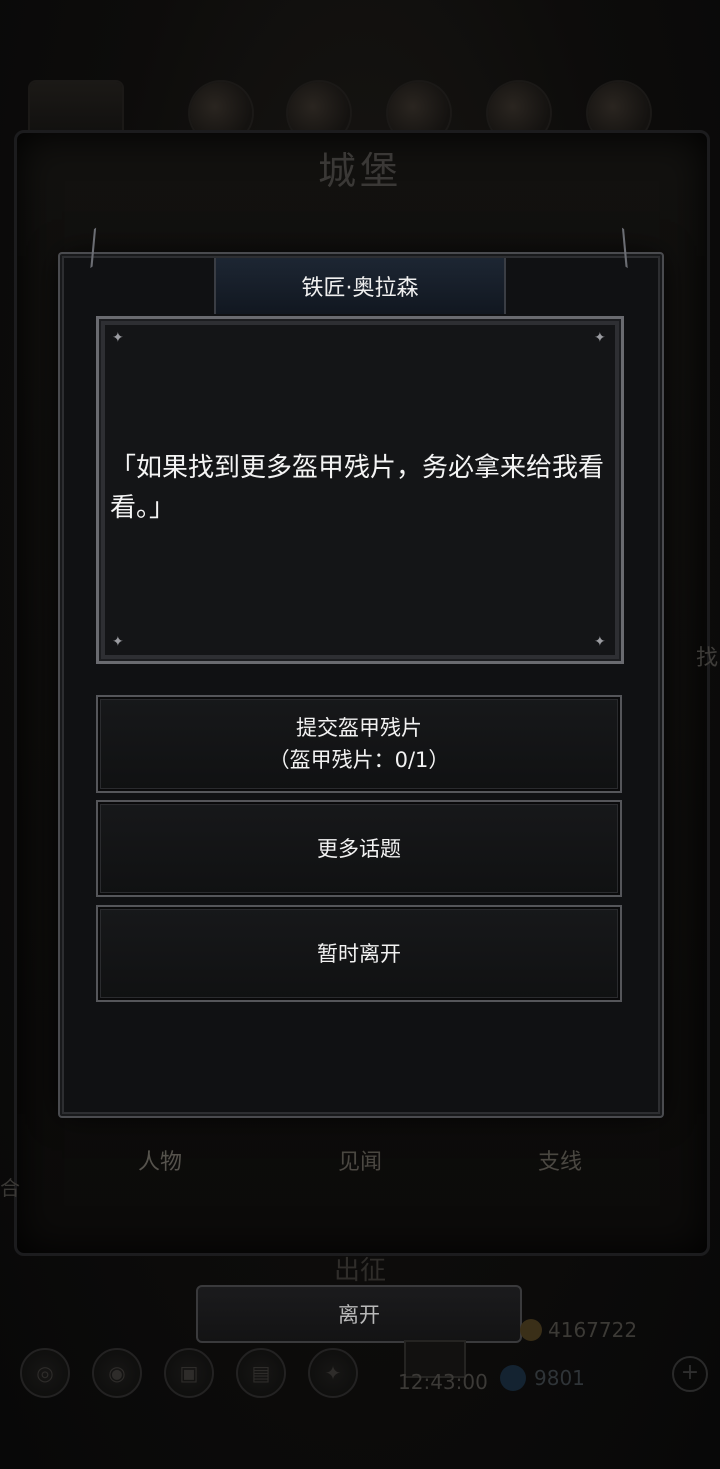  Describe the element at coordinates (359, 1271) in the screenshot. I see `expedition-label: 出征` at that location.